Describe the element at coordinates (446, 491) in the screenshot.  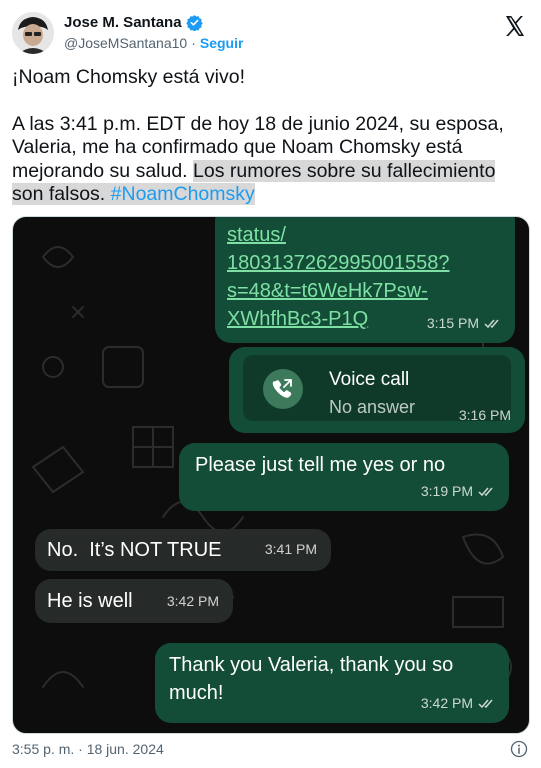
I see `message-time: 3:19 PM` at that location.